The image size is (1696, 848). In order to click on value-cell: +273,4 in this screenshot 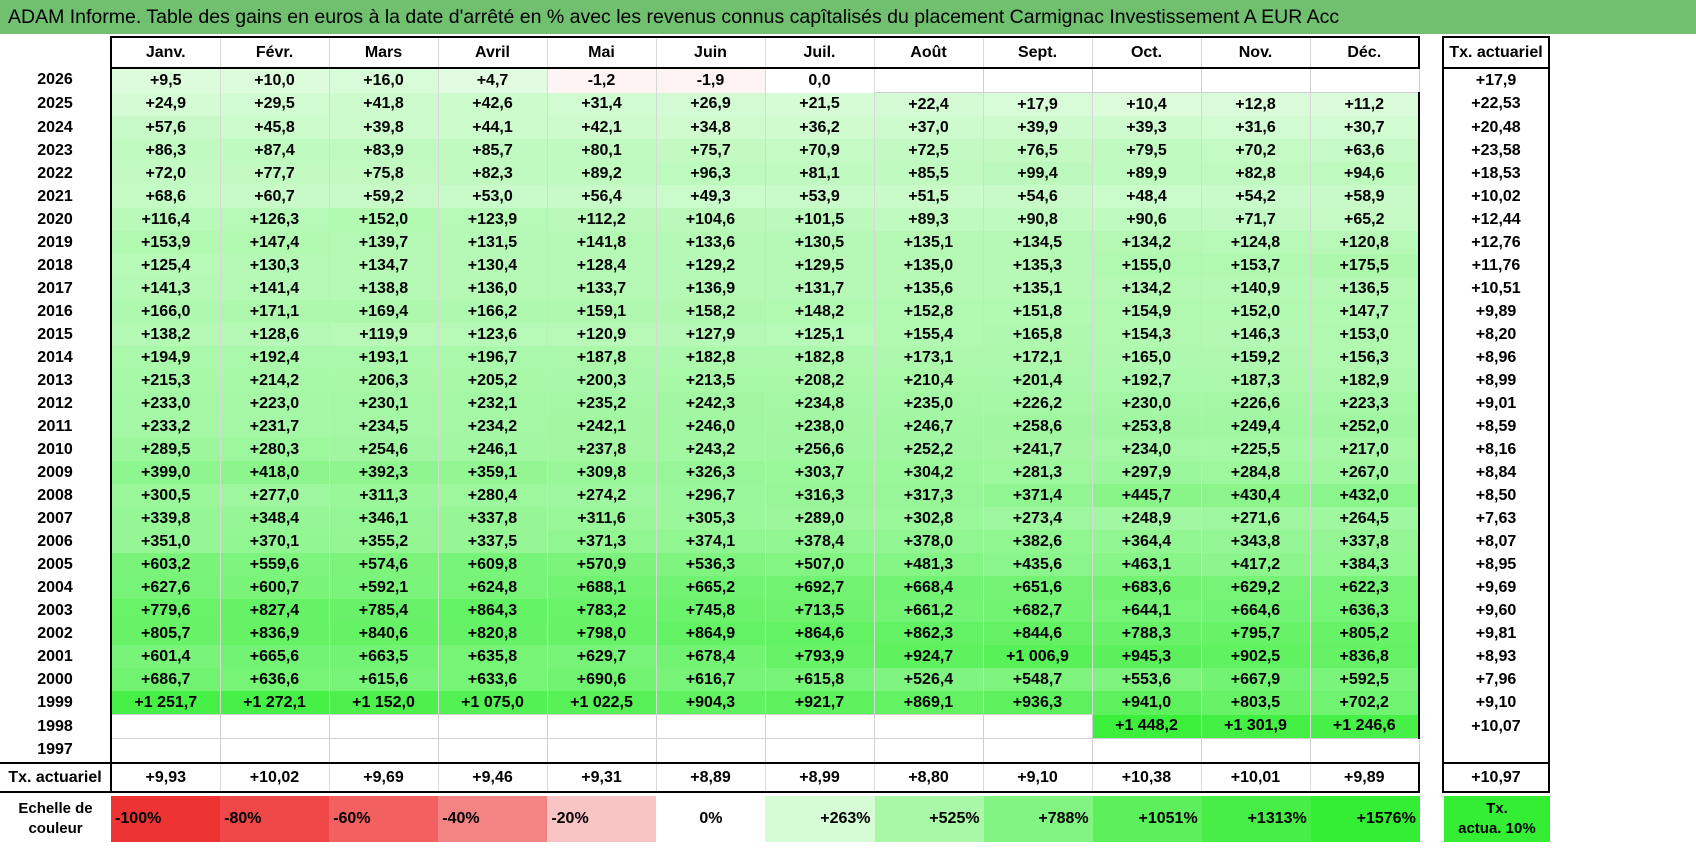, I will do `click(1037, 518)`.